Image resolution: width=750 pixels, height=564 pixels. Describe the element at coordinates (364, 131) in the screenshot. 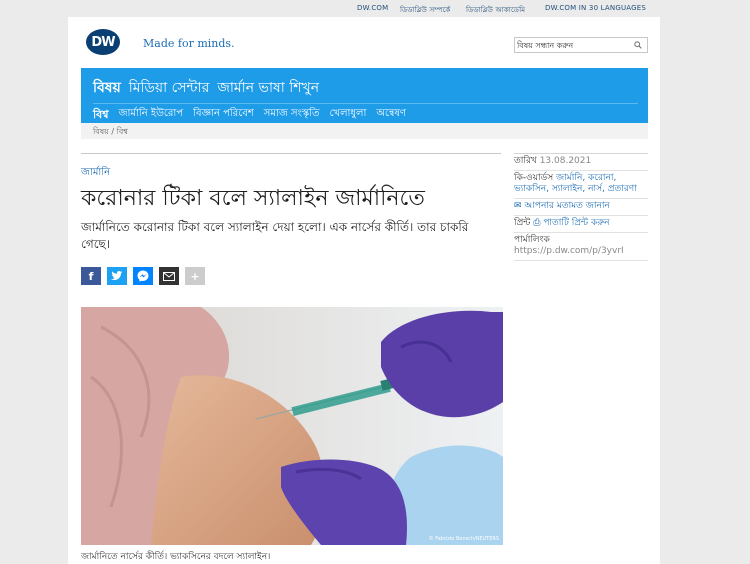

I see `breadcrumb-bar: বিষয় / বিশ্ব` at that location.